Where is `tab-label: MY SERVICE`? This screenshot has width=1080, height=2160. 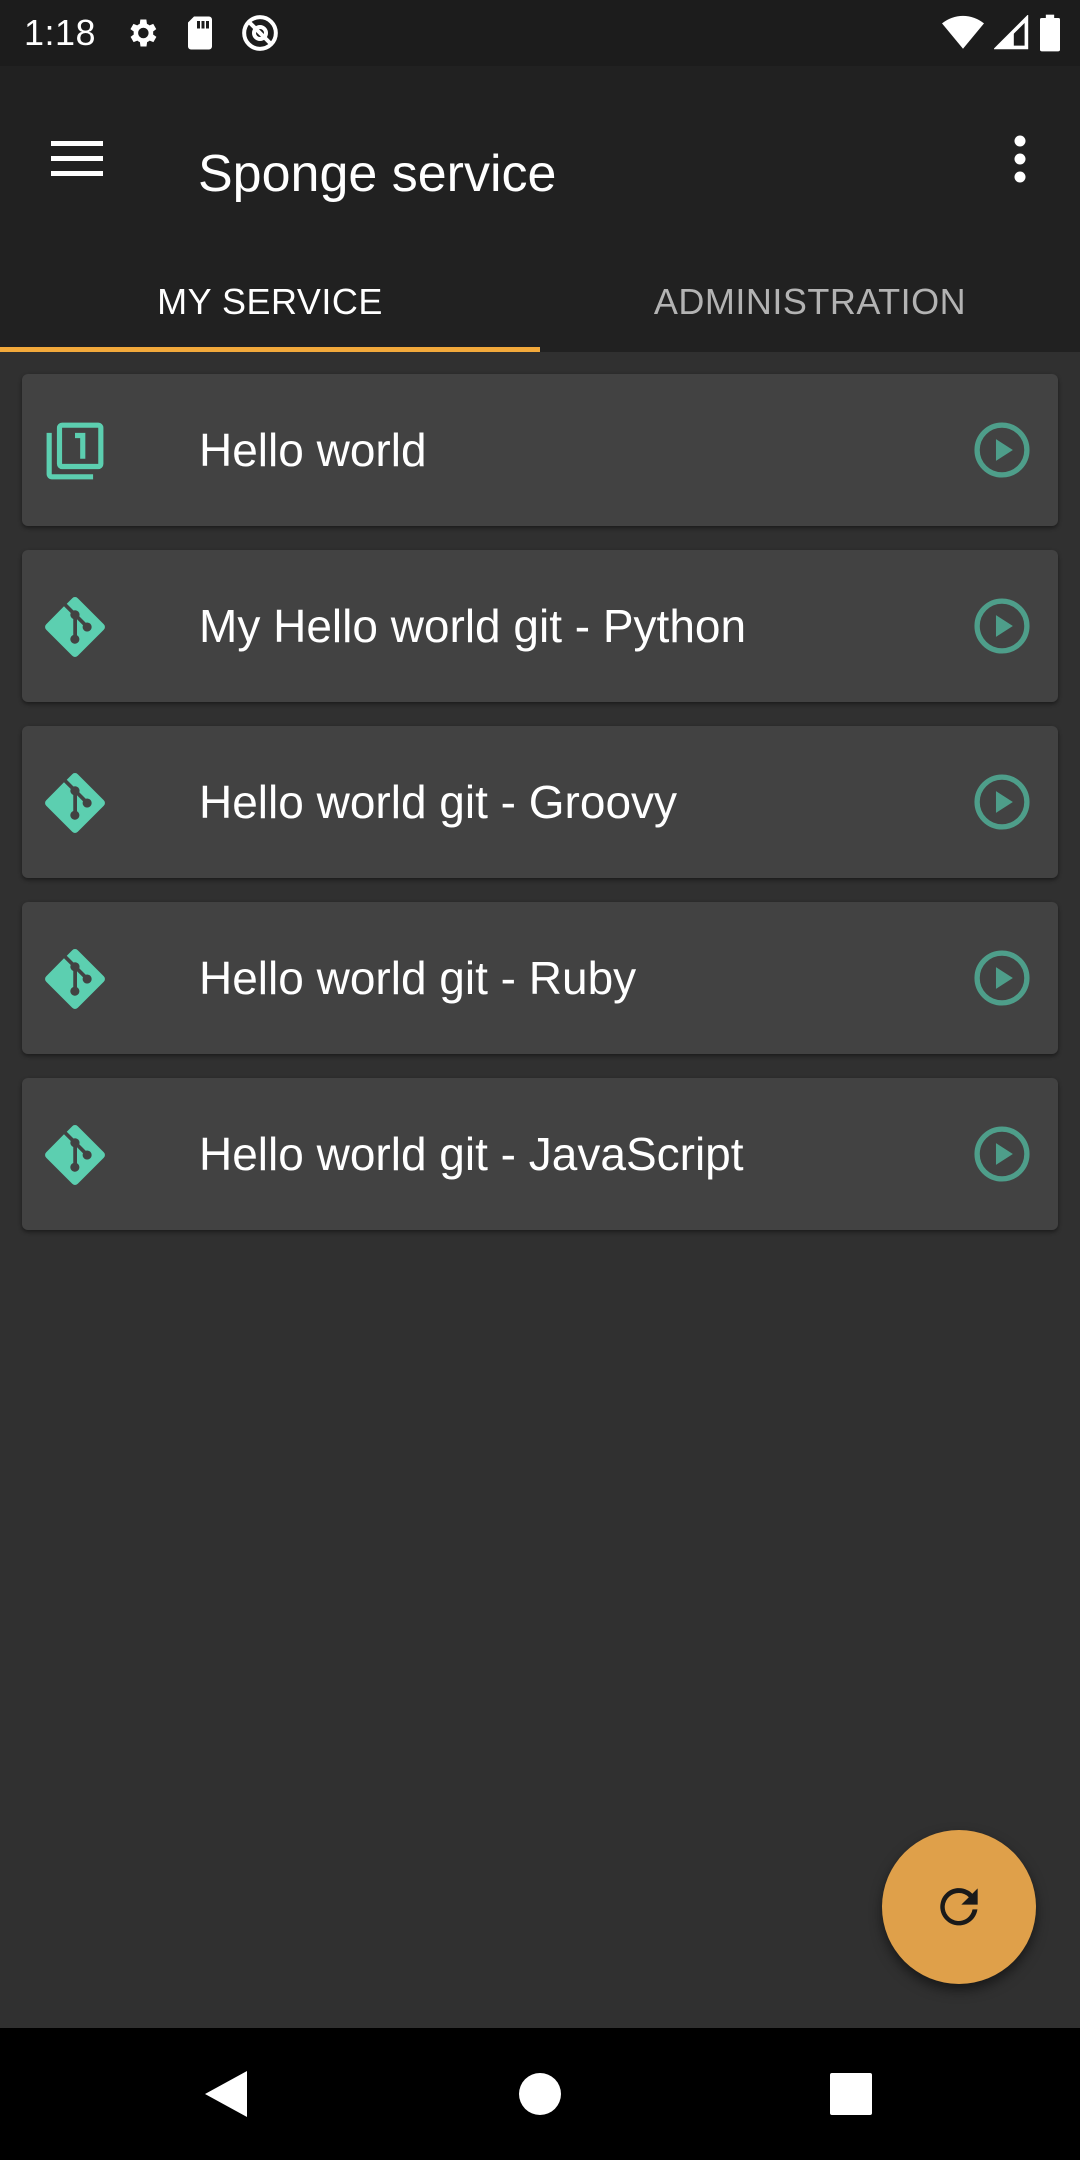
tab-label: MY SERVICE is located at coordinates (270, 301).